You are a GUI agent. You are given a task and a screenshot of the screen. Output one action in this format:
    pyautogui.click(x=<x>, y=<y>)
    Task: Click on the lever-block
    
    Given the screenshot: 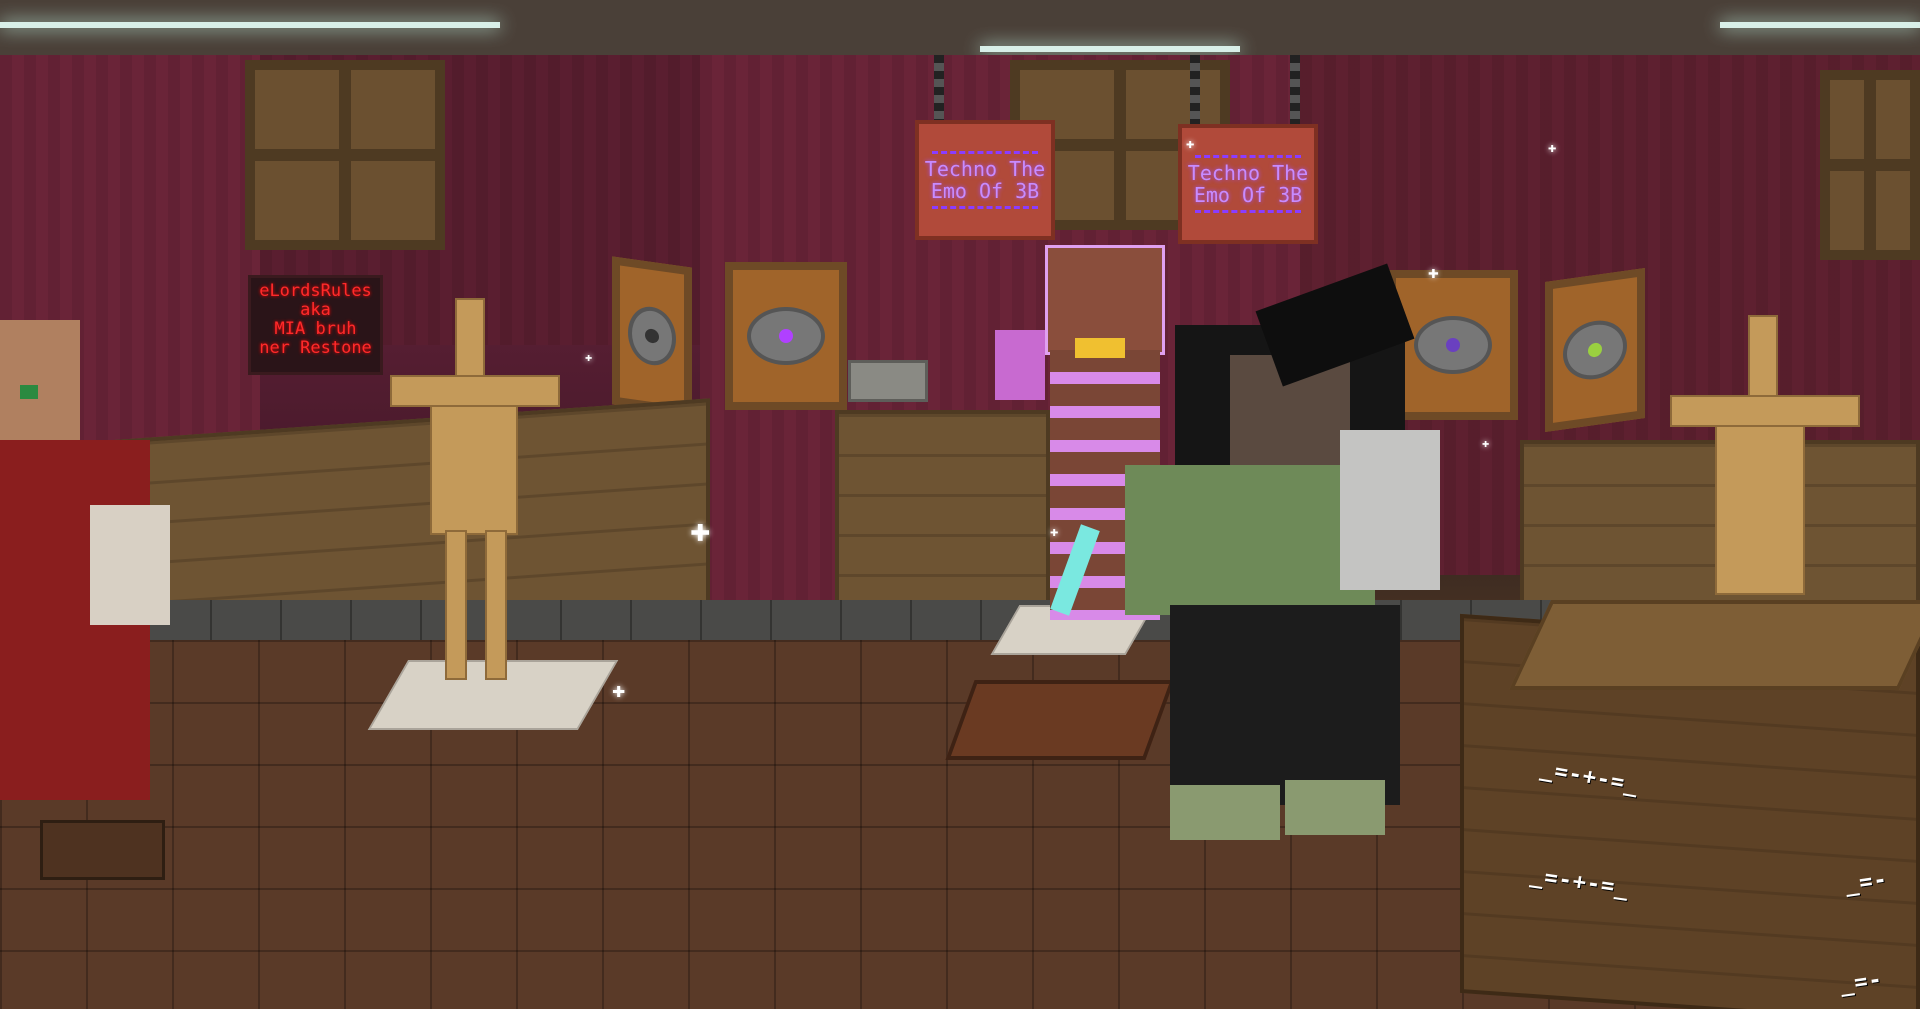 What is the action you would take?
    pyautogui.click(x=888, y=381)
    